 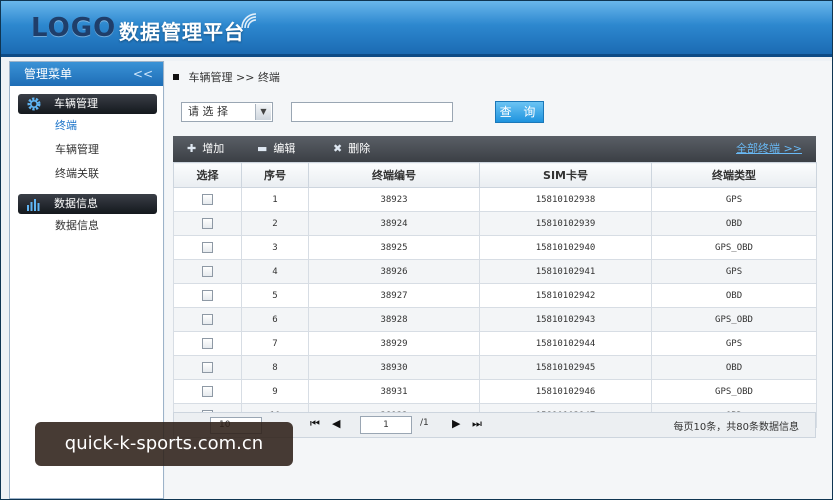 I want to click on cell-index: 2, so click(x=275, y=223).